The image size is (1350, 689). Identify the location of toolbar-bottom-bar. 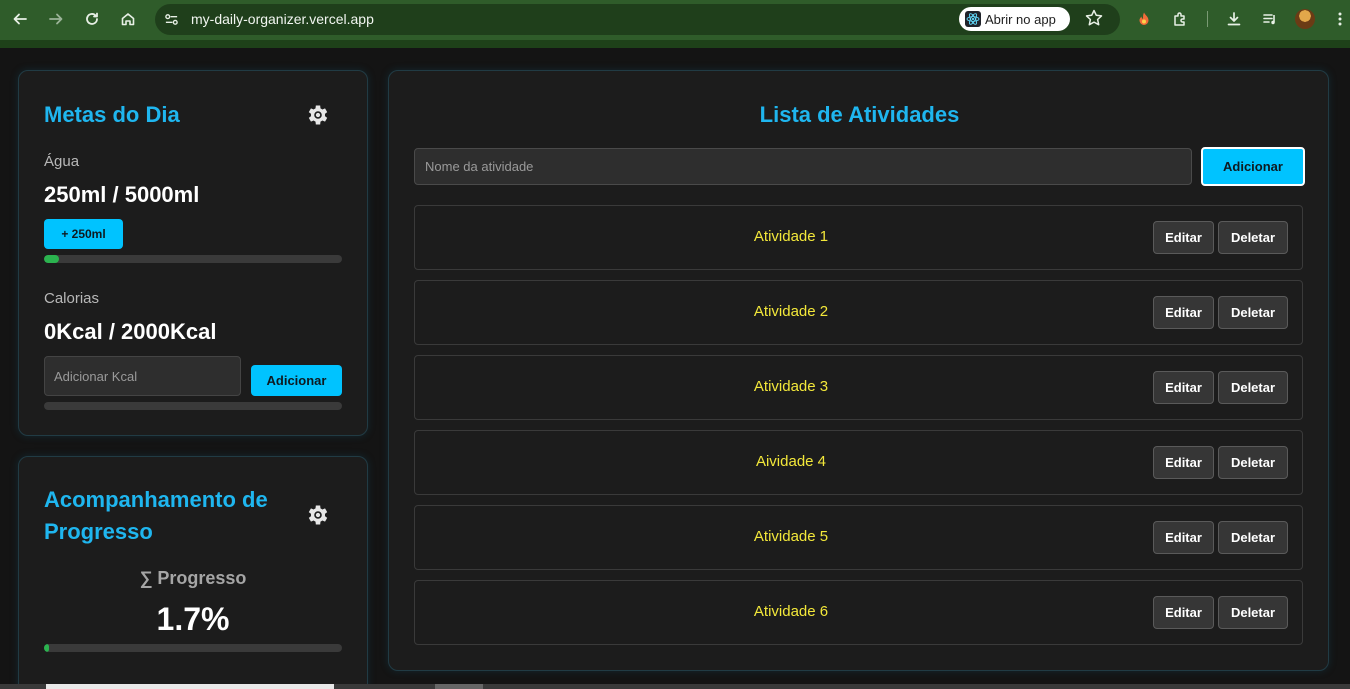
(675, 44).